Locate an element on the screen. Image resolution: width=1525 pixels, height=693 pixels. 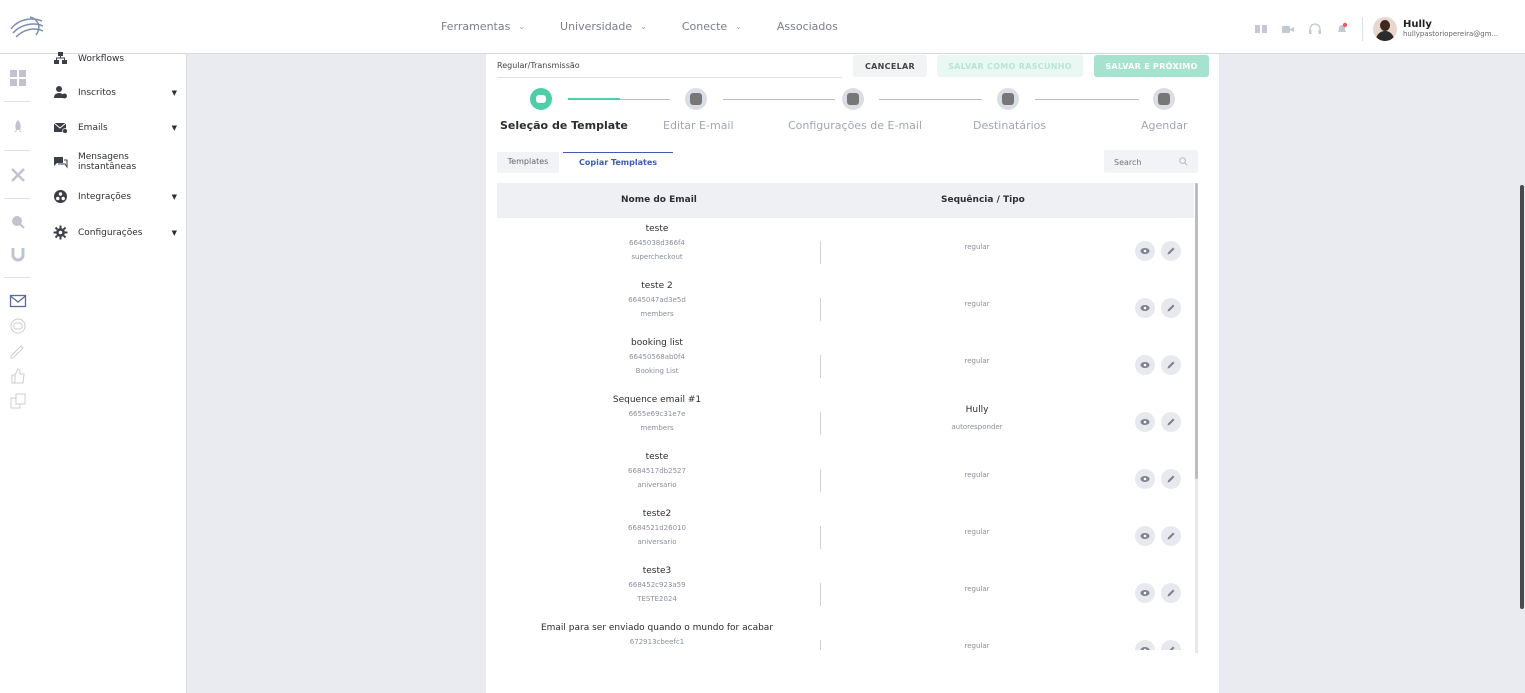
cancel-button: CANCELAR is located at coordinates (890, 66).